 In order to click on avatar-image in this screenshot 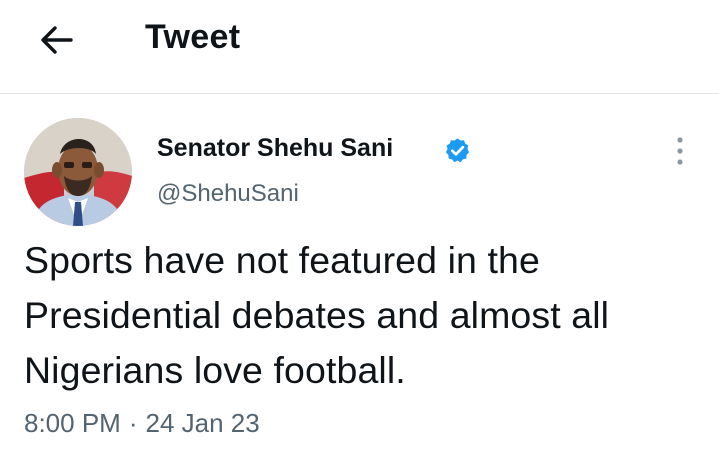, I will do `click(78, 172)`.